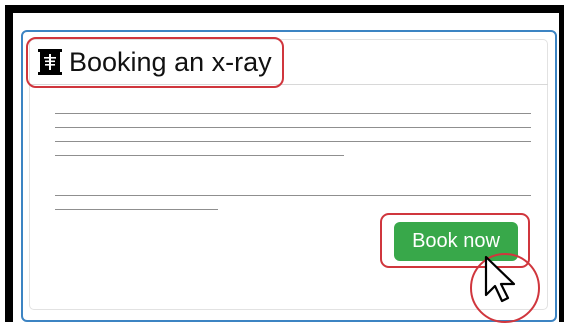 This screenshot has height=327, width=569. I want to click on title-highlight: Booking an x-ray, so click(155, 62).